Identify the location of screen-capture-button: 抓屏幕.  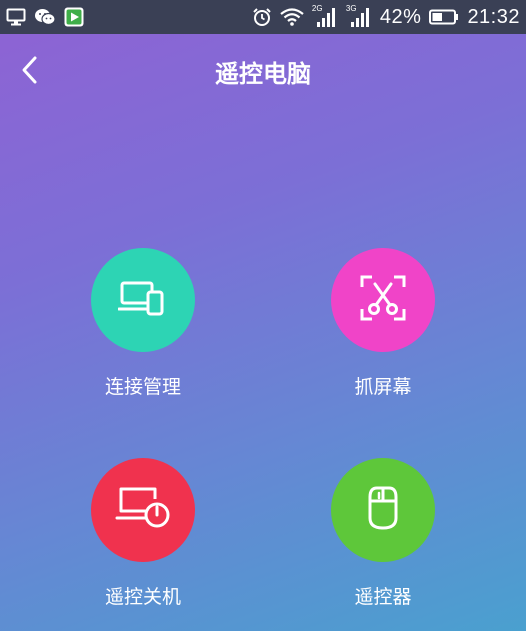
(383, 323).